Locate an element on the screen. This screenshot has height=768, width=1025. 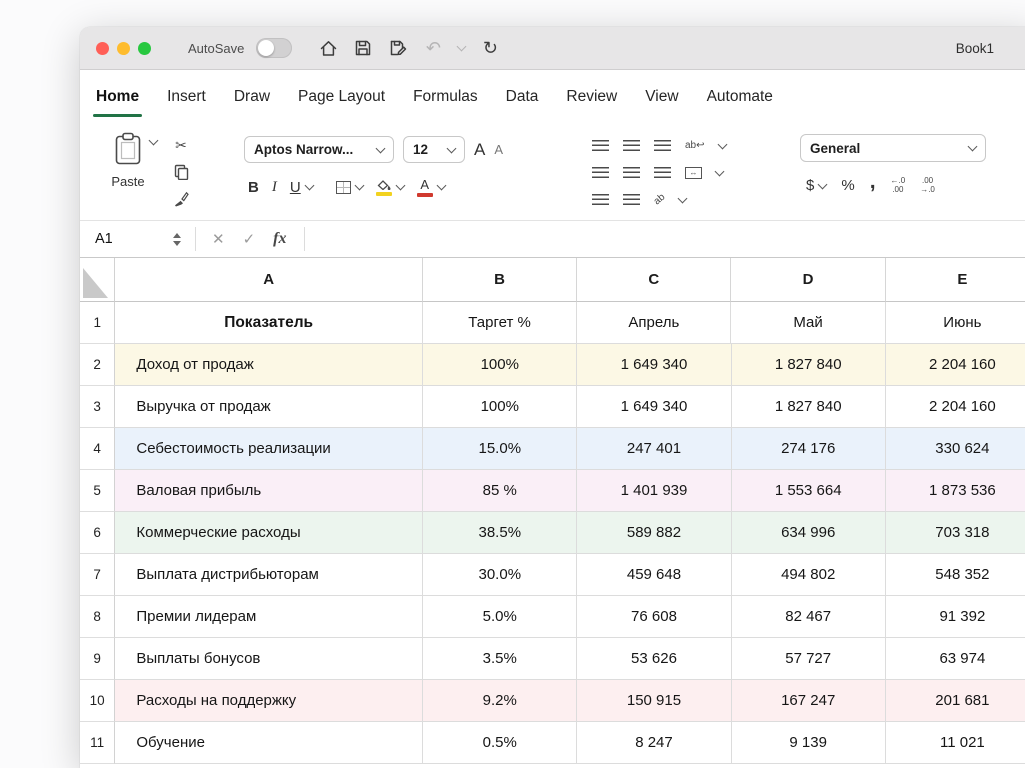
tab-view: View is located at coordinates (661, 97).